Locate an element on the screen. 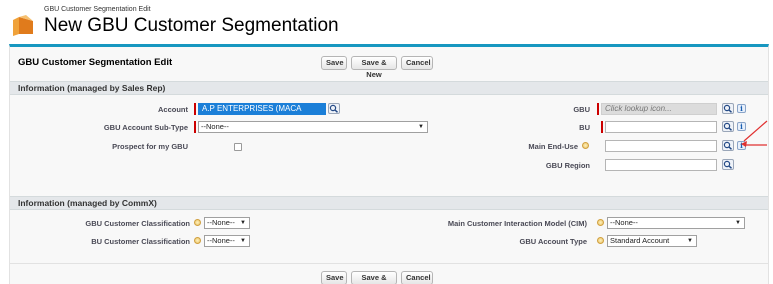  segmentation-icon is located at coordinates (23, 25).